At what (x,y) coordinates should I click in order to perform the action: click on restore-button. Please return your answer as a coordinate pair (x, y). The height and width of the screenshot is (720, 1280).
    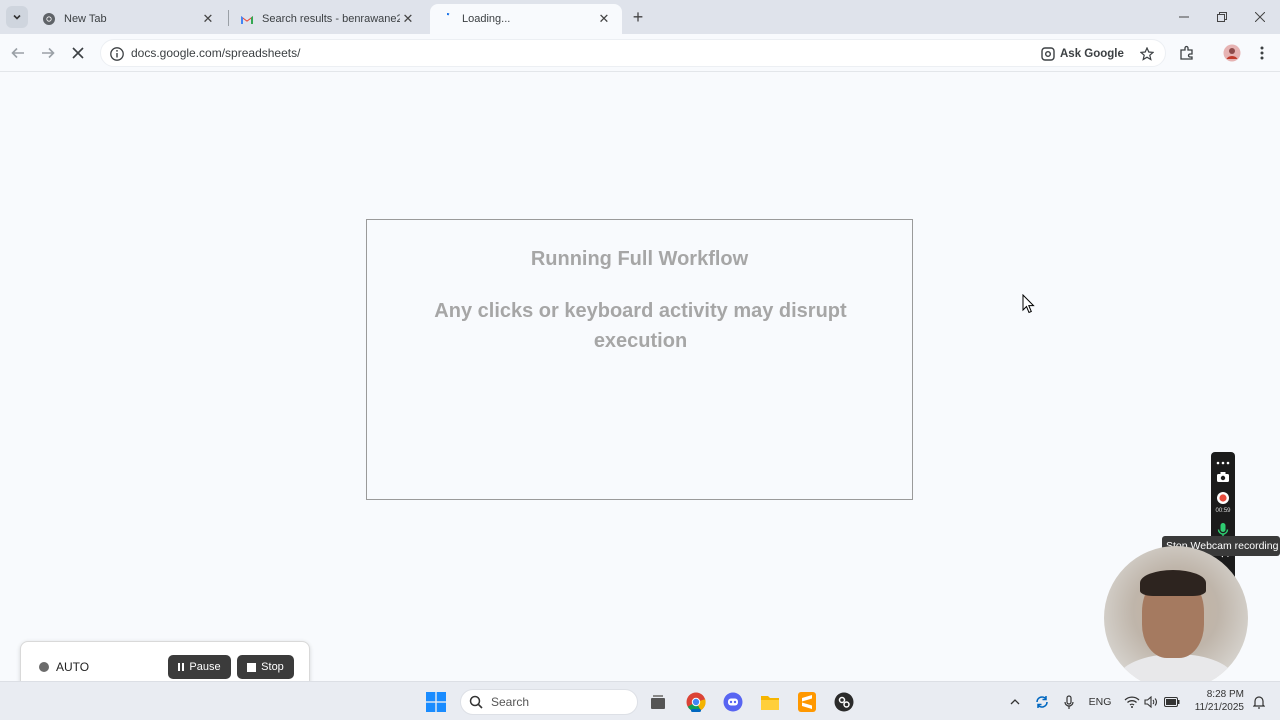
    Looking at the image, I should click on (1222, 17).